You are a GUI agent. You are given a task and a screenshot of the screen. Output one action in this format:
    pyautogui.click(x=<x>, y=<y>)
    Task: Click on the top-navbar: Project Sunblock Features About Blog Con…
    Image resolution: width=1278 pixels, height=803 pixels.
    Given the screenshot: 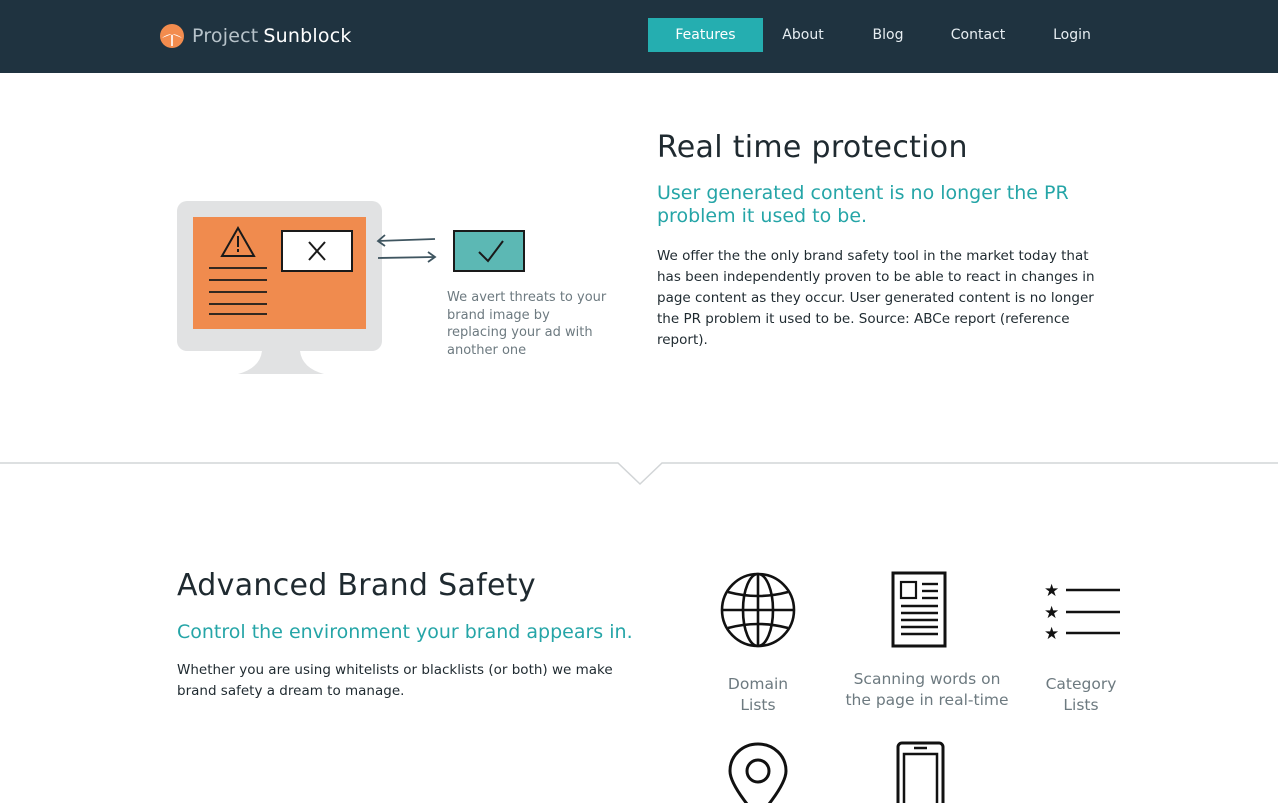 What is the action you would take?
    pyautogui.click(x=639, y=36)
    